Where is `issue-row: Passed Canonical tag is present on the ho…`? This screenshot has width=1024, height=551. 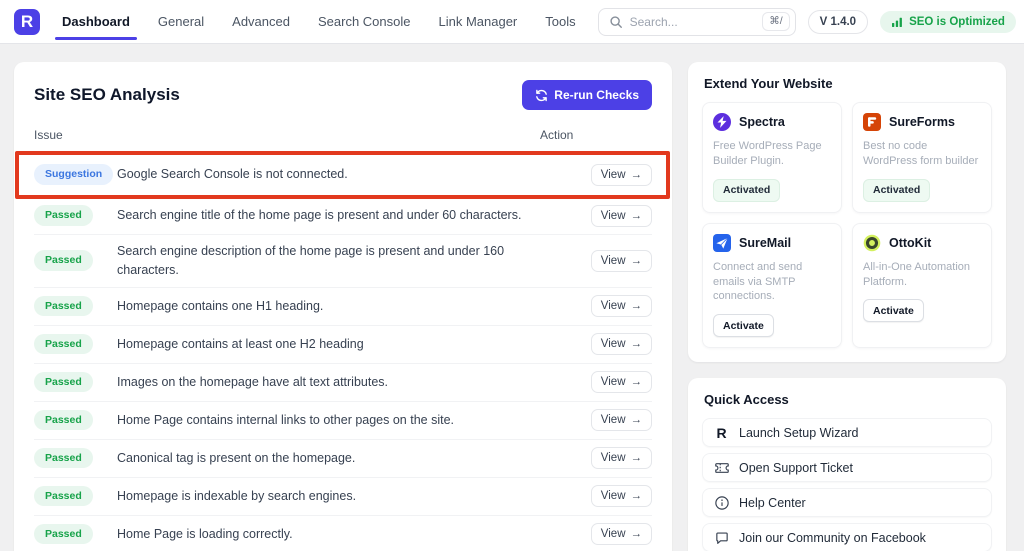 issue-row: Passed Canonical tag is present on the ho… is located at coordinates (343, 459).